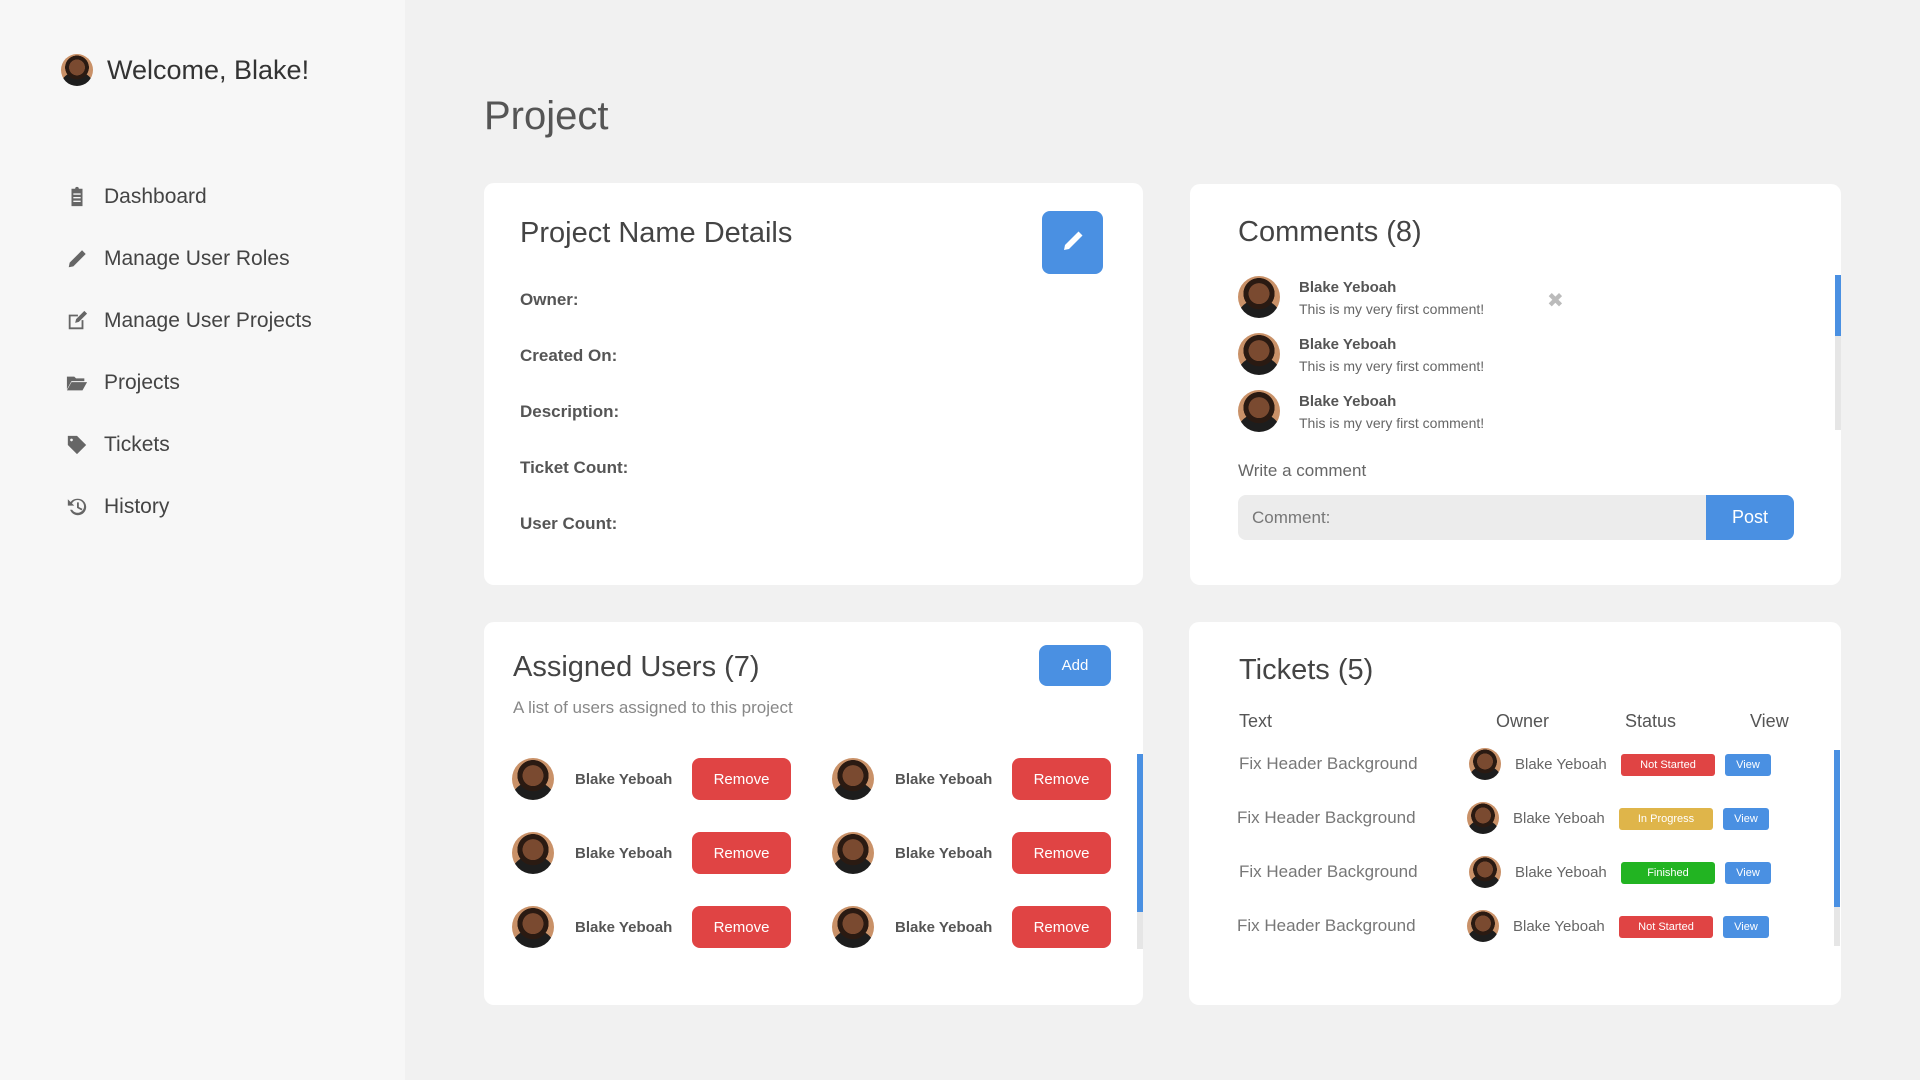 This screenshot has height=1080, width=1920. What do you see at coordinates (1473, 517) in the screenshot?
I see `comment-input` at bounding box center [1473, 517].